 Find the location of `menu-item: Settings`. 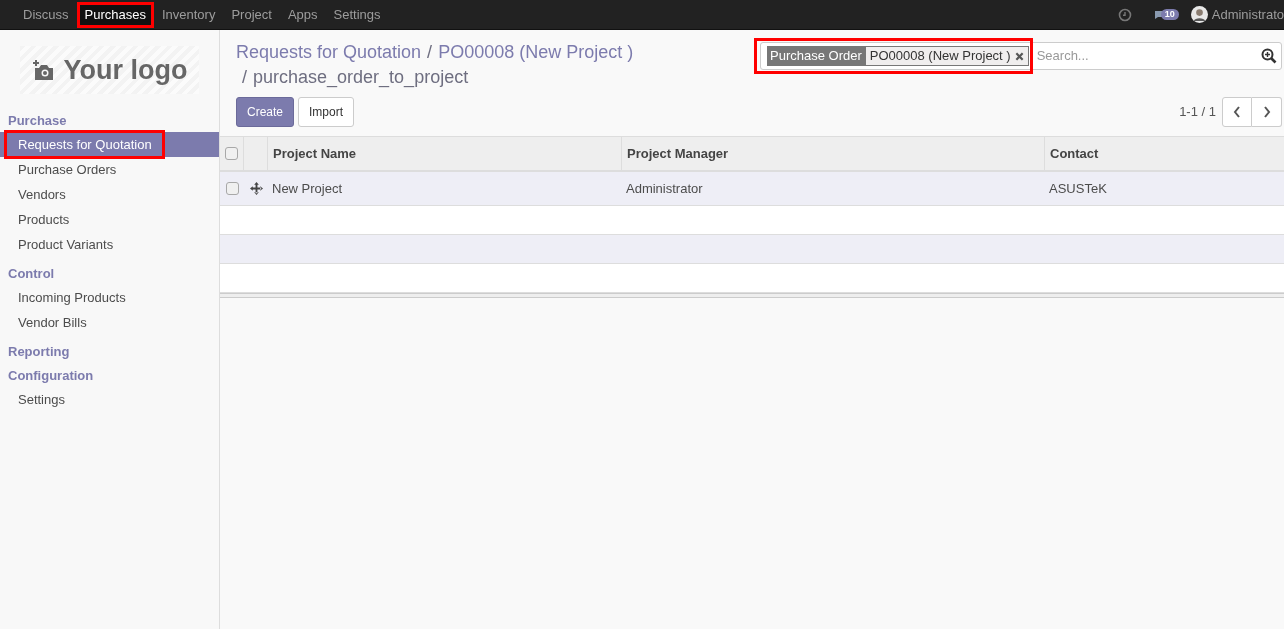

menu-item: Settings is located at coordinates (357, 14).